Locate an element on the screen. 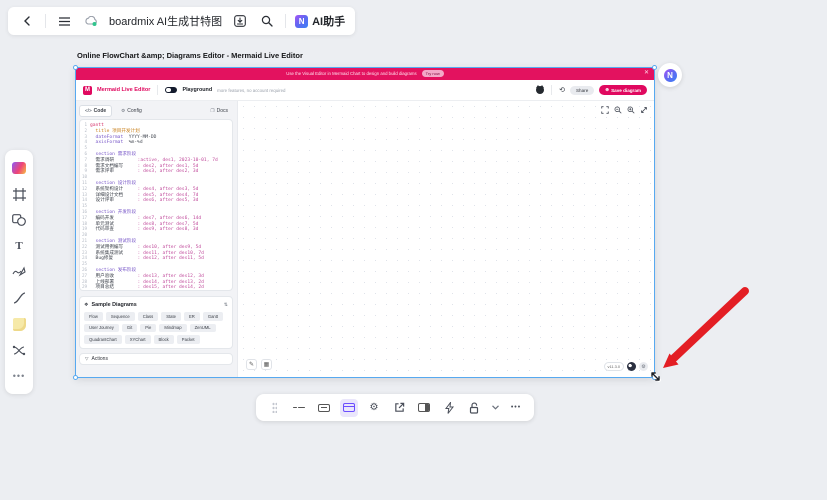 Image resolution: width=827 pixels, height=500 pixels. flash-icon is located at coordinates (449, 408).